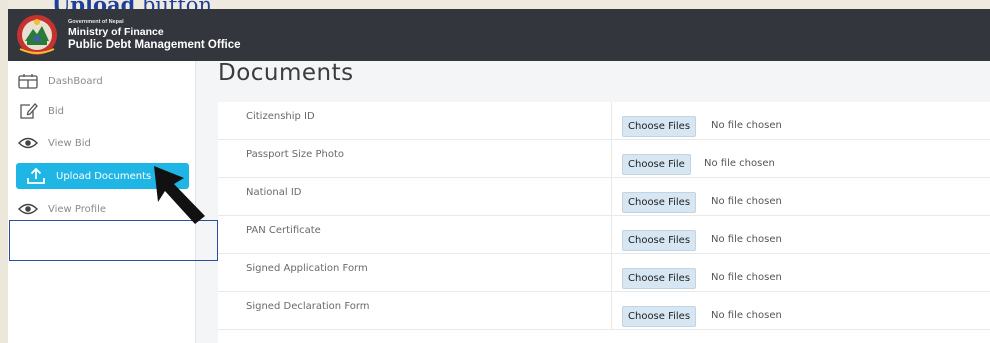 The image size is (990, 343). I want to click on page-title: Documents, so click(286, 73).